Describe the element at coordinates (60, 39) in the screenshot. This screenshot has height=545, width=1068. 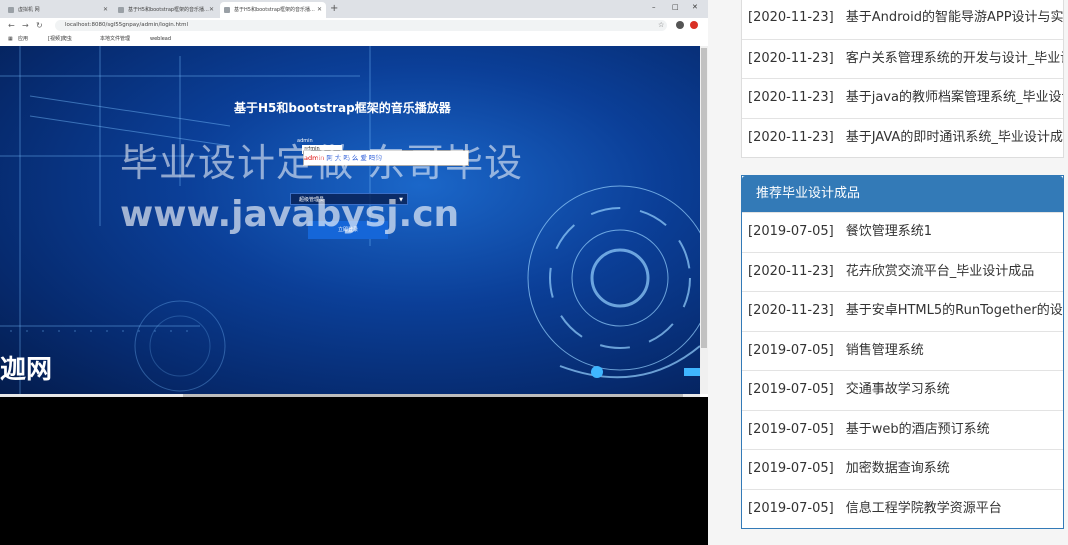
I see `bookmark-video: [视频]爬虫` at that location.